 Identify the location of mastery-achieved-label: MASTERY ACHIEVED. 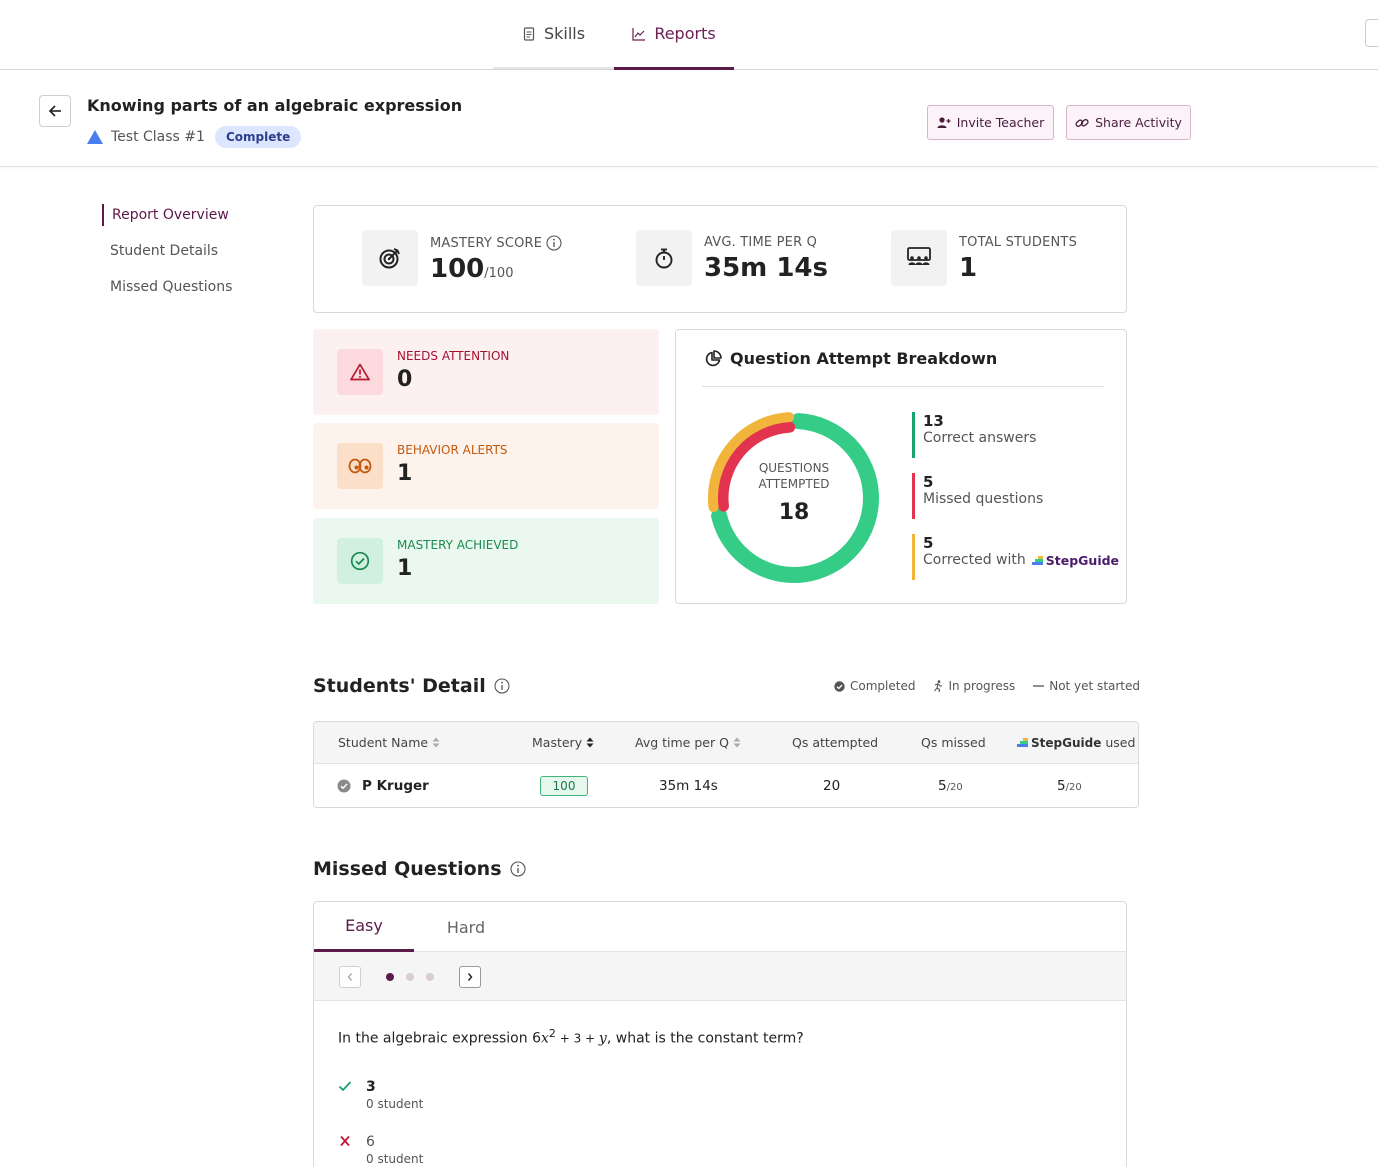
(458, 545).